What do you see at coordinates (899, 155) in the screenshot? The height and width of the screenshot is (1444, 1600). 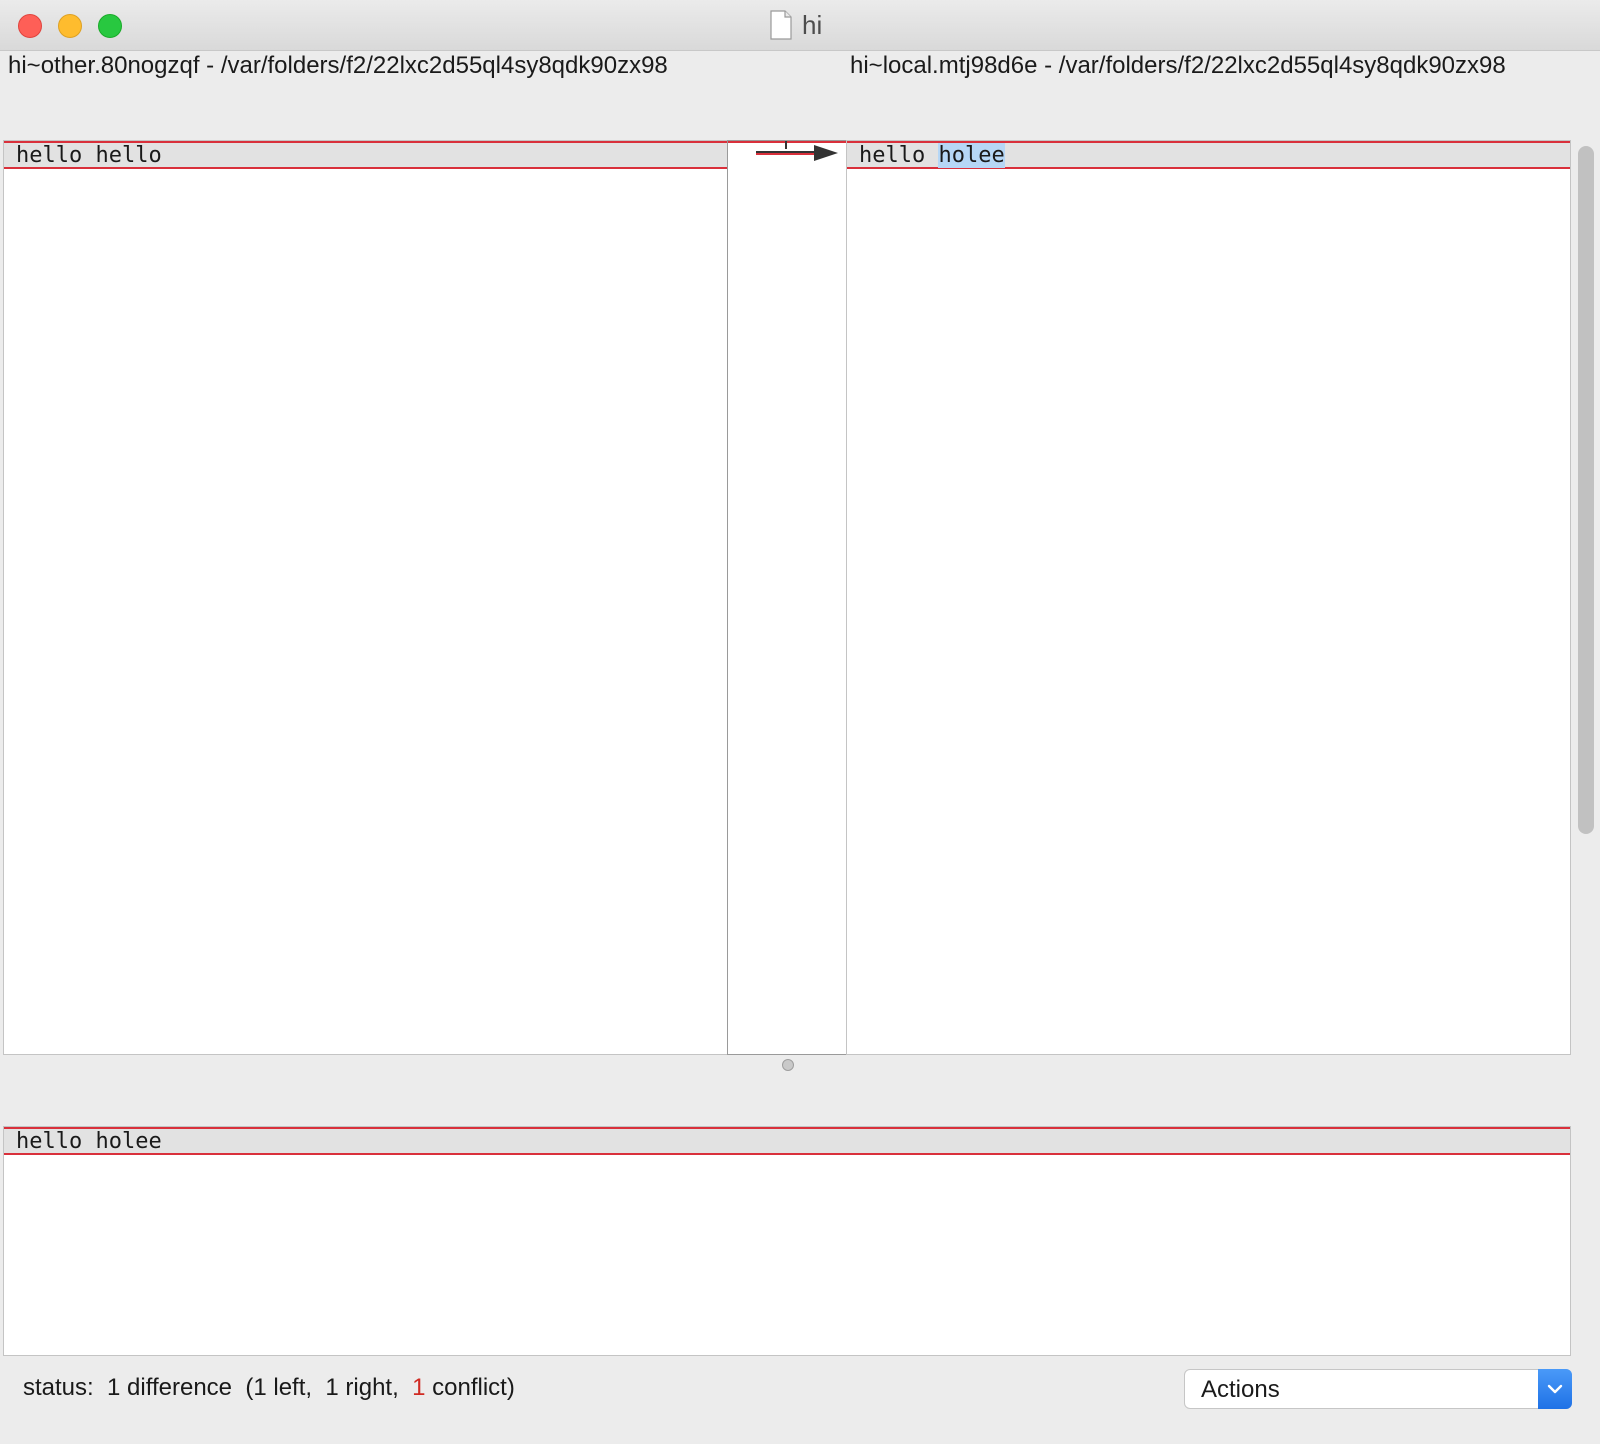 I see `right-line-prefix: hello` at bounding box center [899, 155].